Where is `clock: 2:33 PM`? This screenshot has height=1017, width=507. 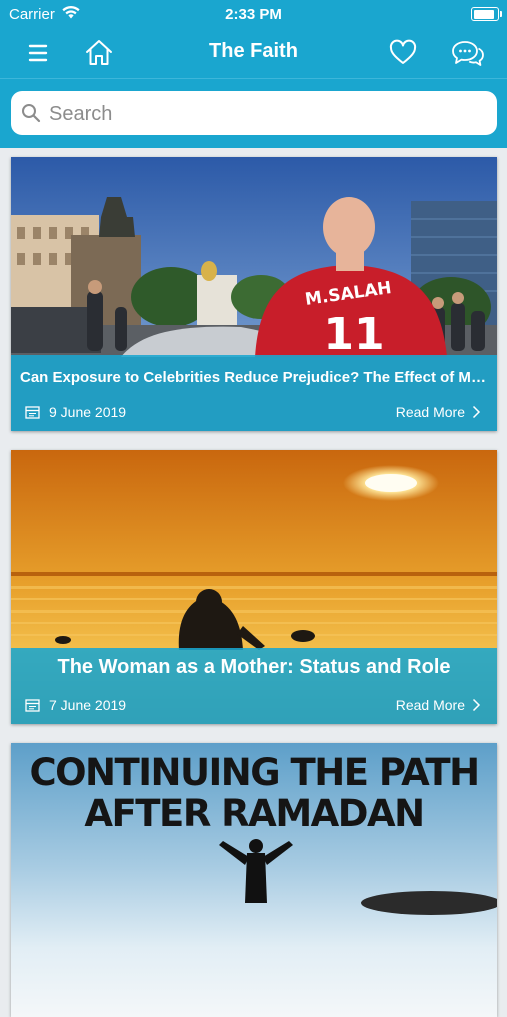
clock: 2:33 PM is located at coordinates (253, 14).